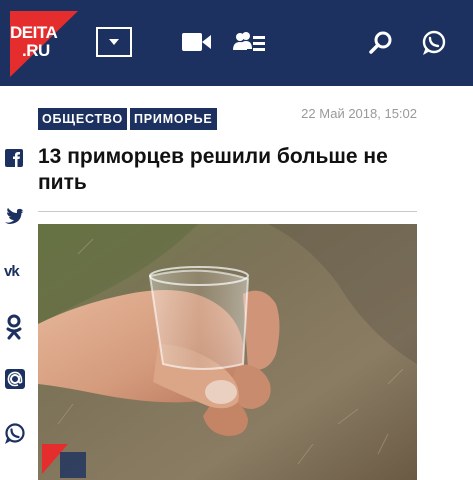 Image resolution: width=473 pixels, height=480 pixels. Describe the element at coordinates (14, 217) in the screenshot. I see `twitter-icon` at that location.